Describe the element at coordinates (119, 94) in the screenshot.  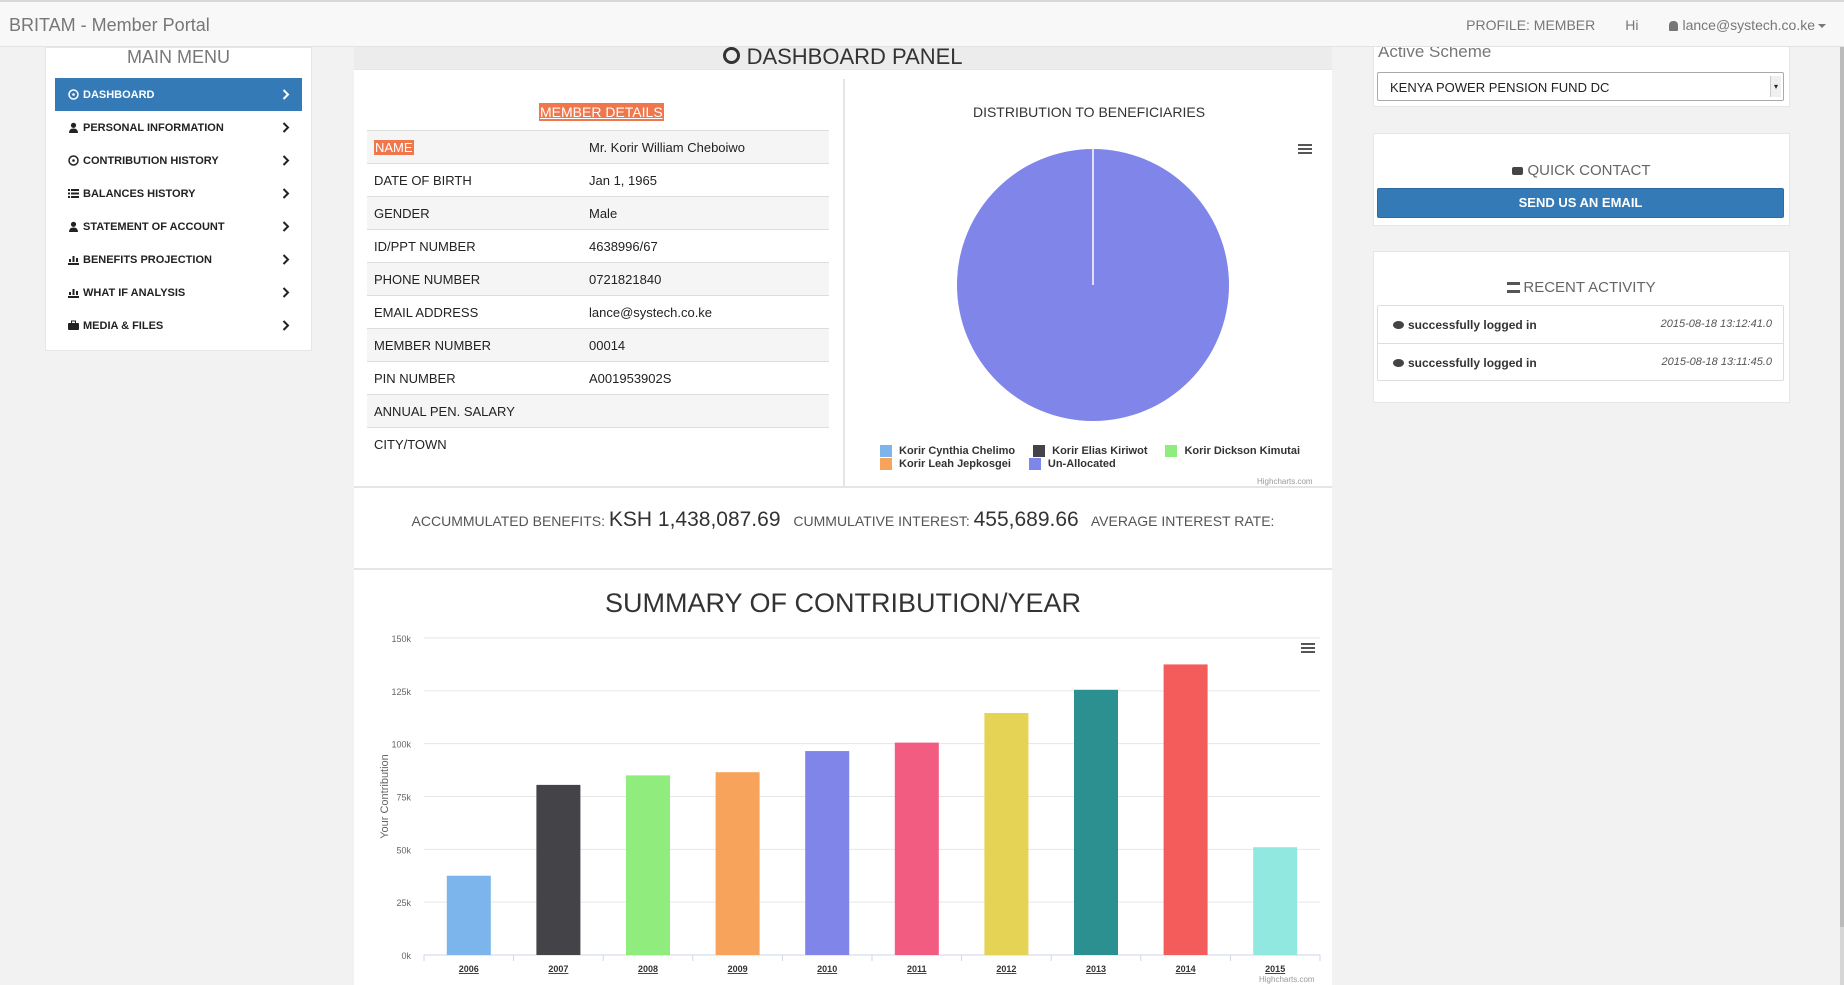
I see `sidebar-item-label: DASHBOARD` at that location.